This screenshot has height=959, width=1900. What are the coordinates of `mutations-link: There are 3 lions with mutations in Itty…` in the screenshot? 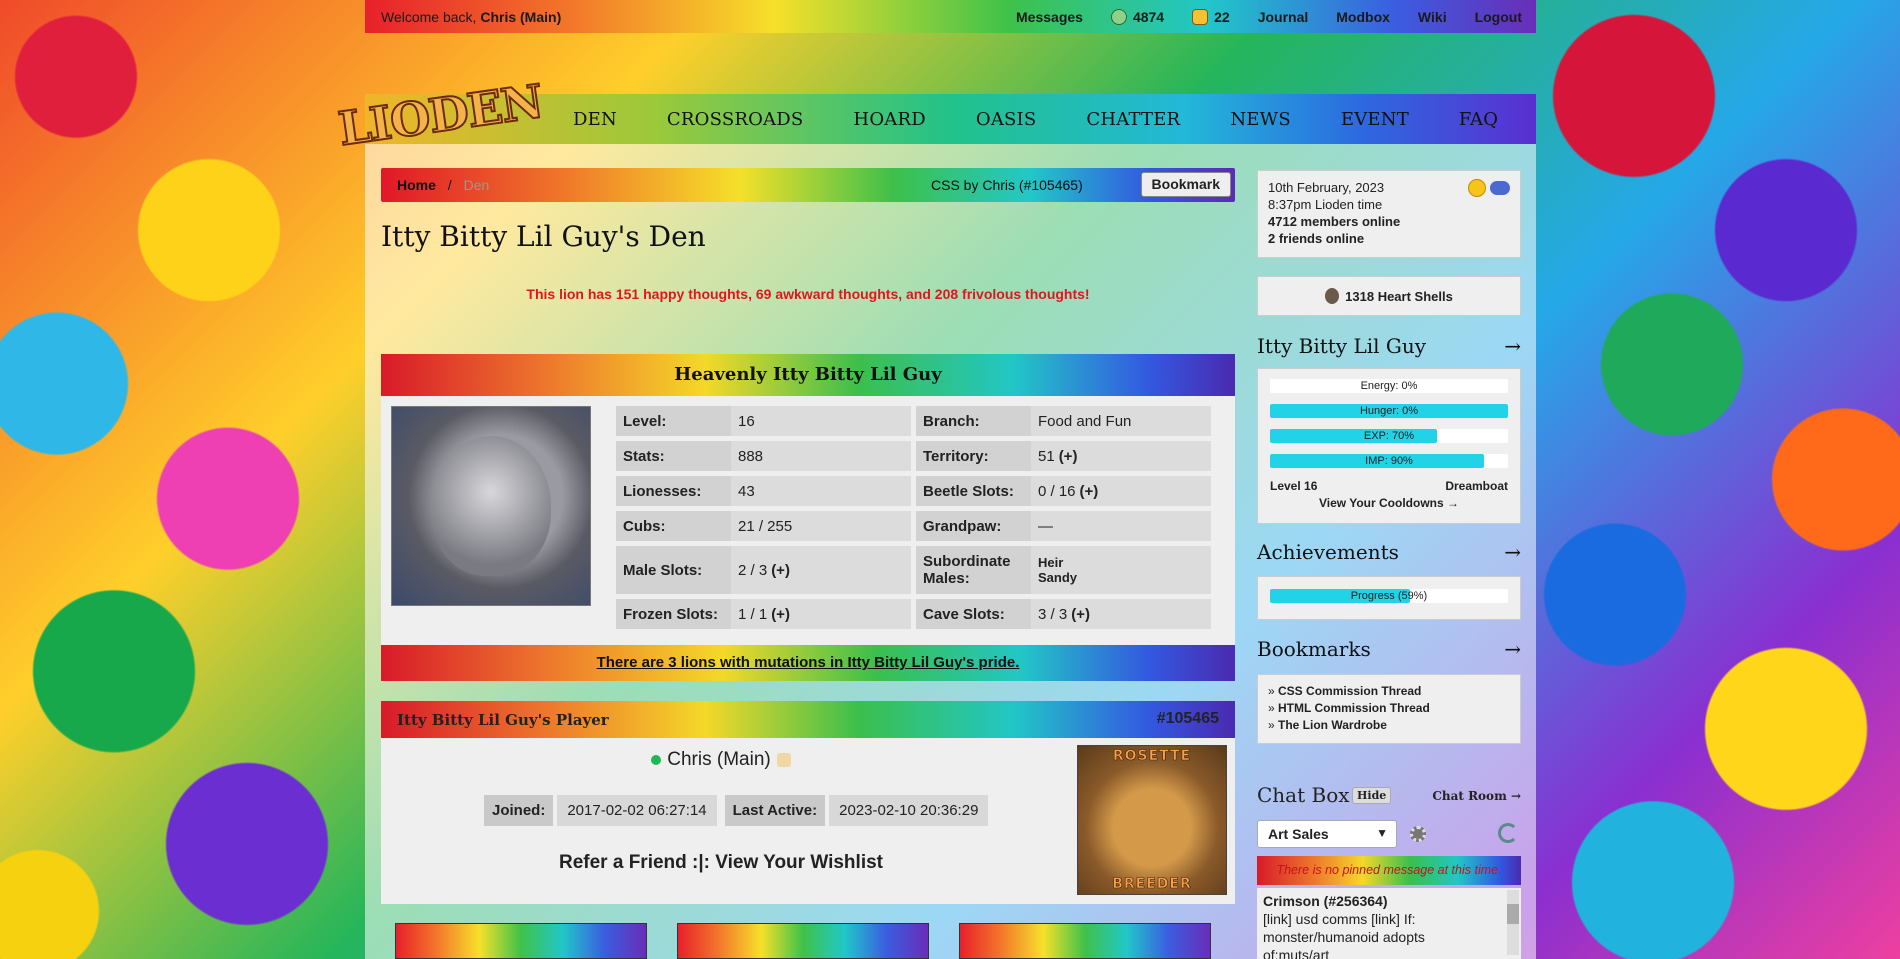 It's located at (808, 663).